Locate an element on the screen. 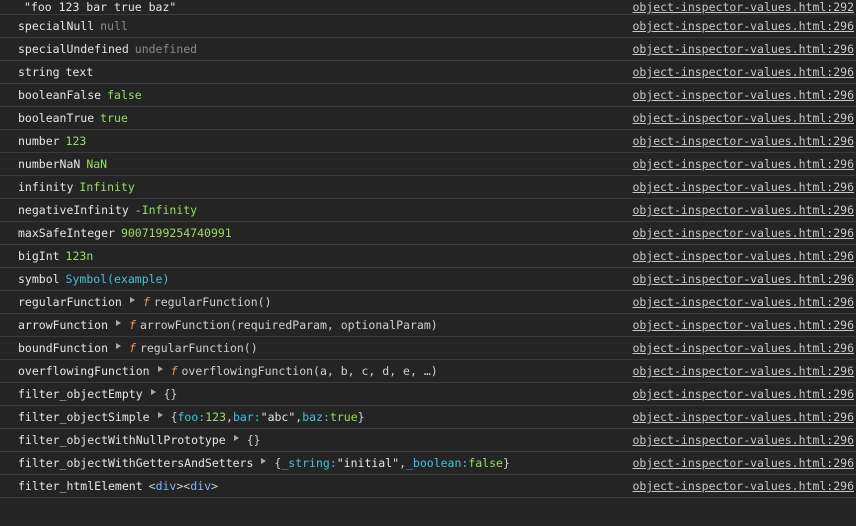  tag-name: div is located at coordinates (166, 486).